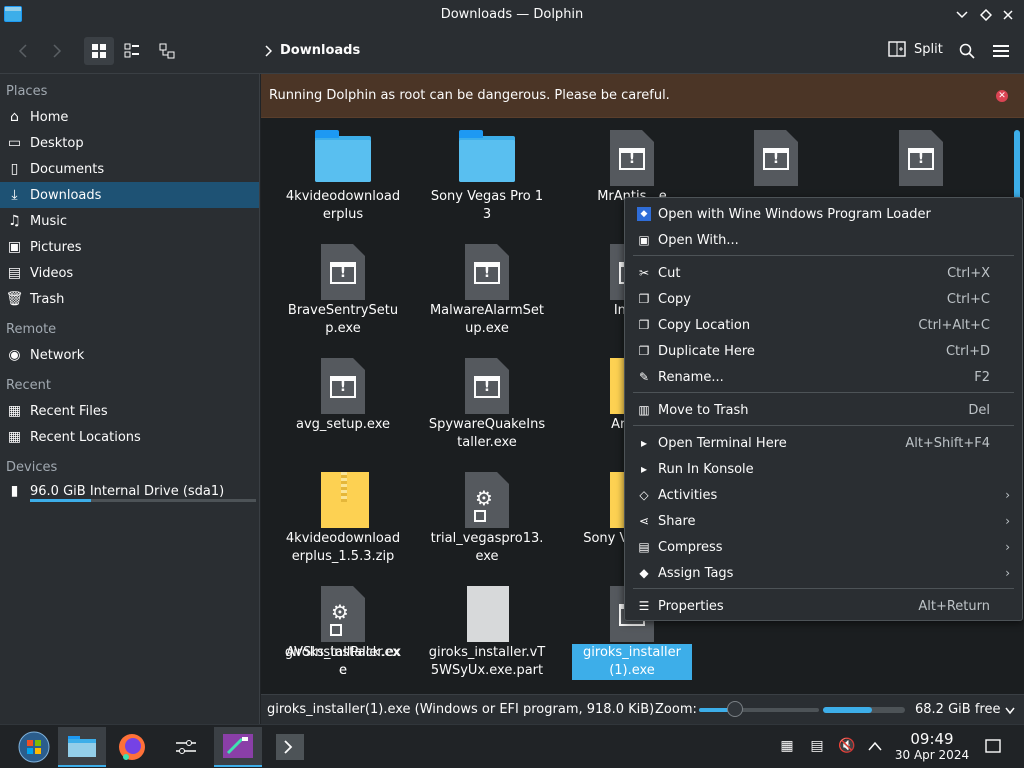 This screenshot has width=1024, height=768. I want to click on file-item: BraveSentrySetup.exe, so click(343, 290).